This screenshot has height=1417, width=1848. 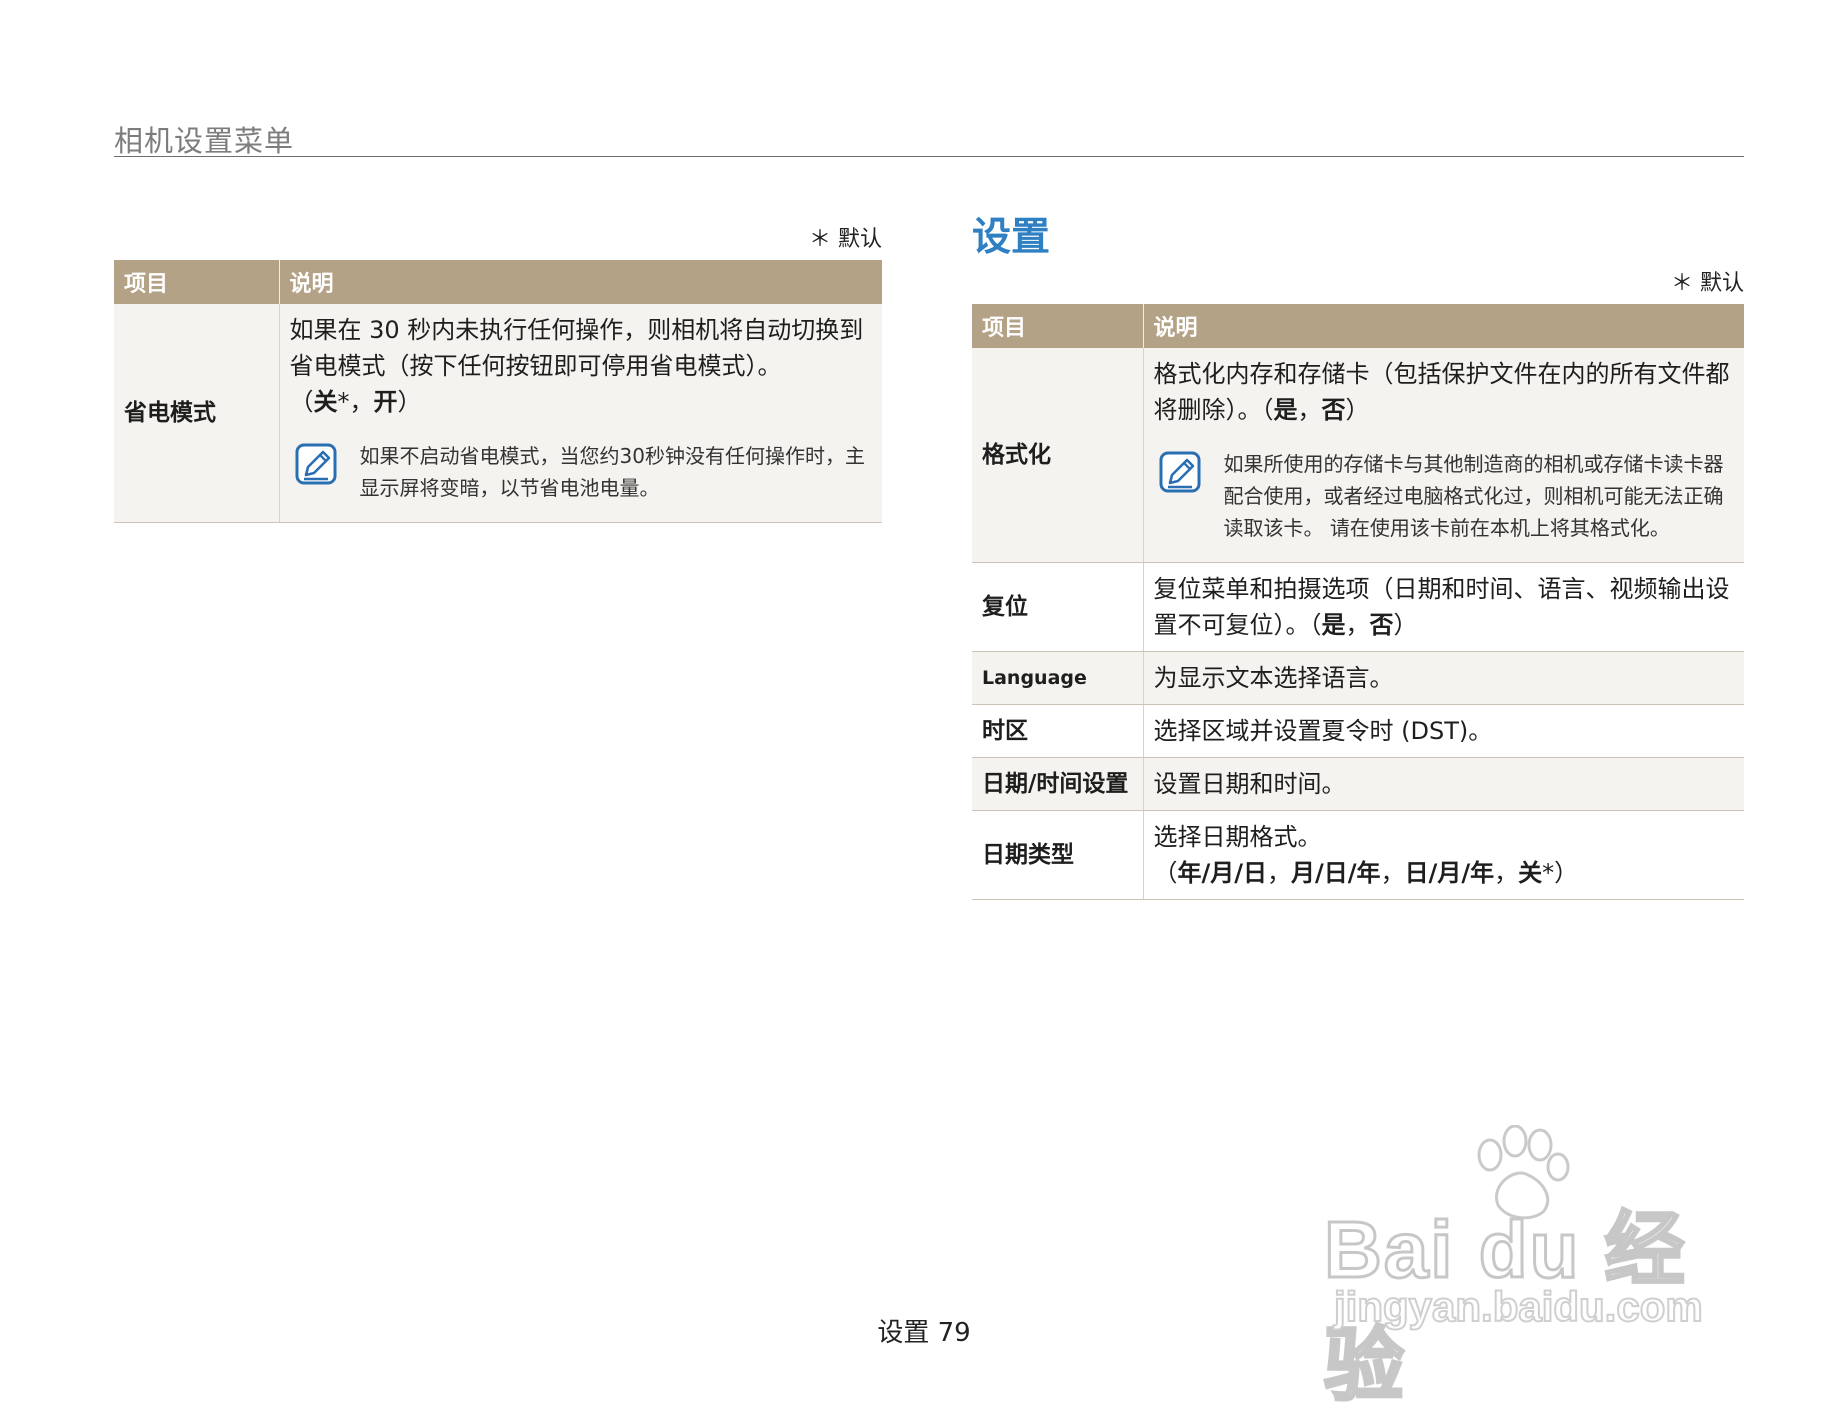 I want to click on option-dmy: 日/月/年, so click(x=1449, y=873).